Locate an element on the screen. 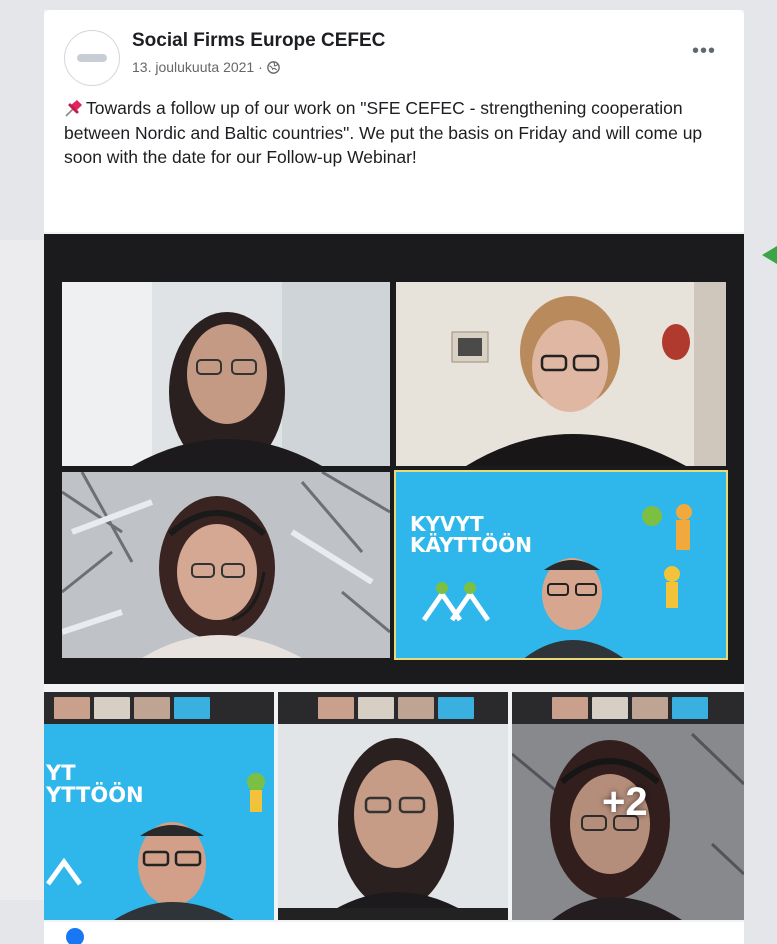 The image size is (777, 944). thumbnail-1: YT YTTÖÖN is located at coordinates (159, 806).